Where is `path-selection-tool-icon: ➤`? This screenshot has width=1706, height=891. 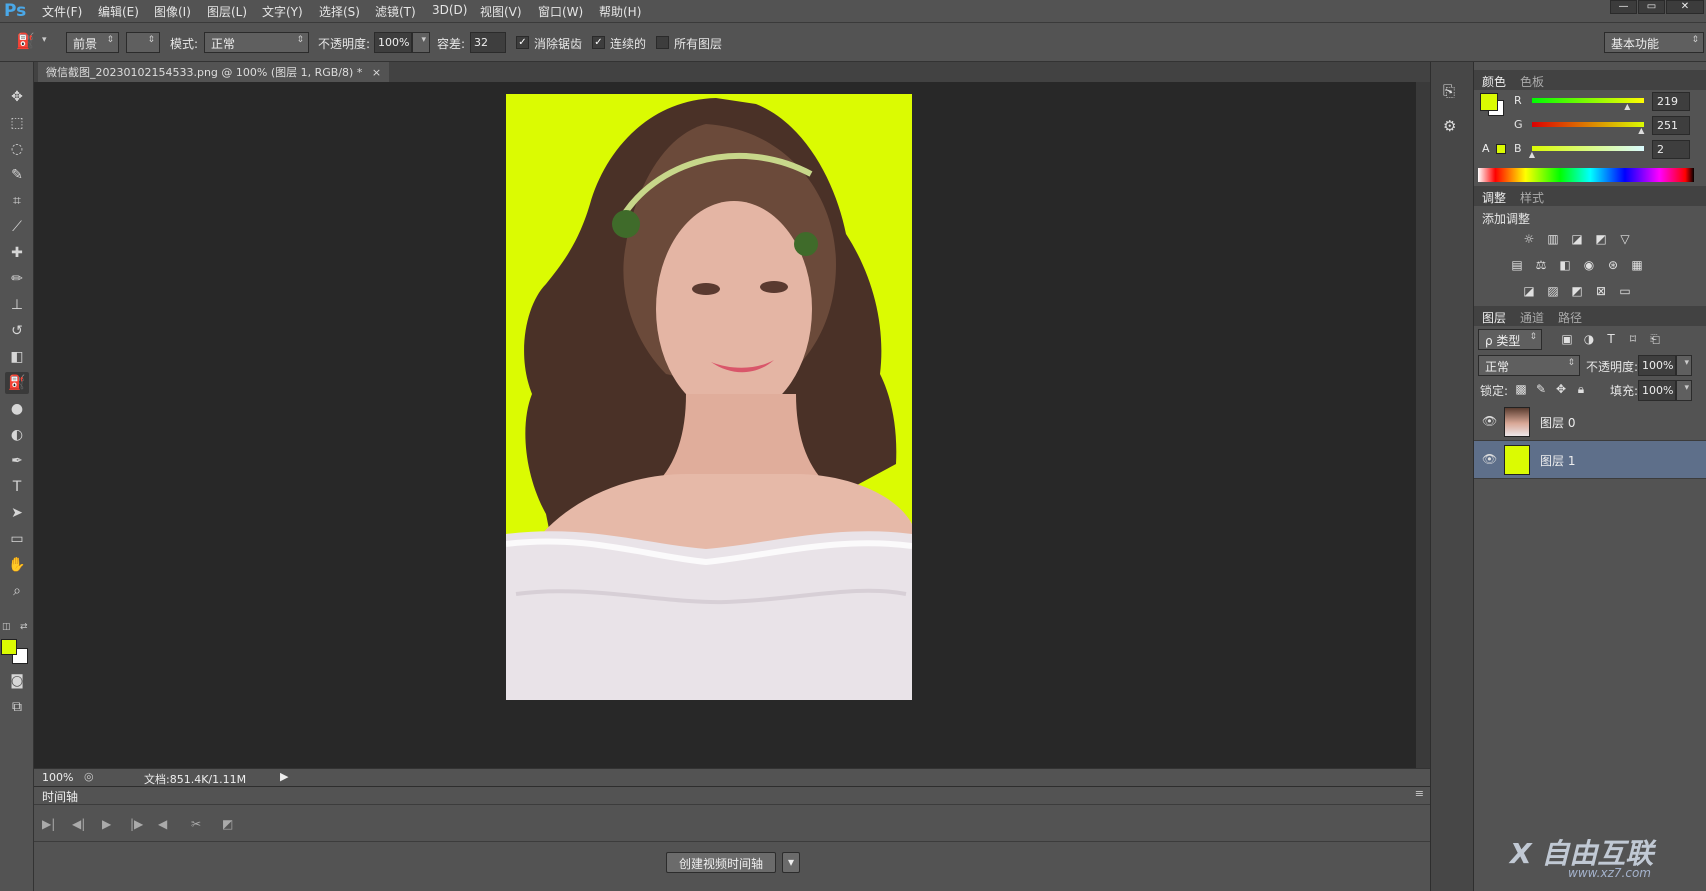
path-selection-tool-icon: ➤ is located at coordinates (17, 513).